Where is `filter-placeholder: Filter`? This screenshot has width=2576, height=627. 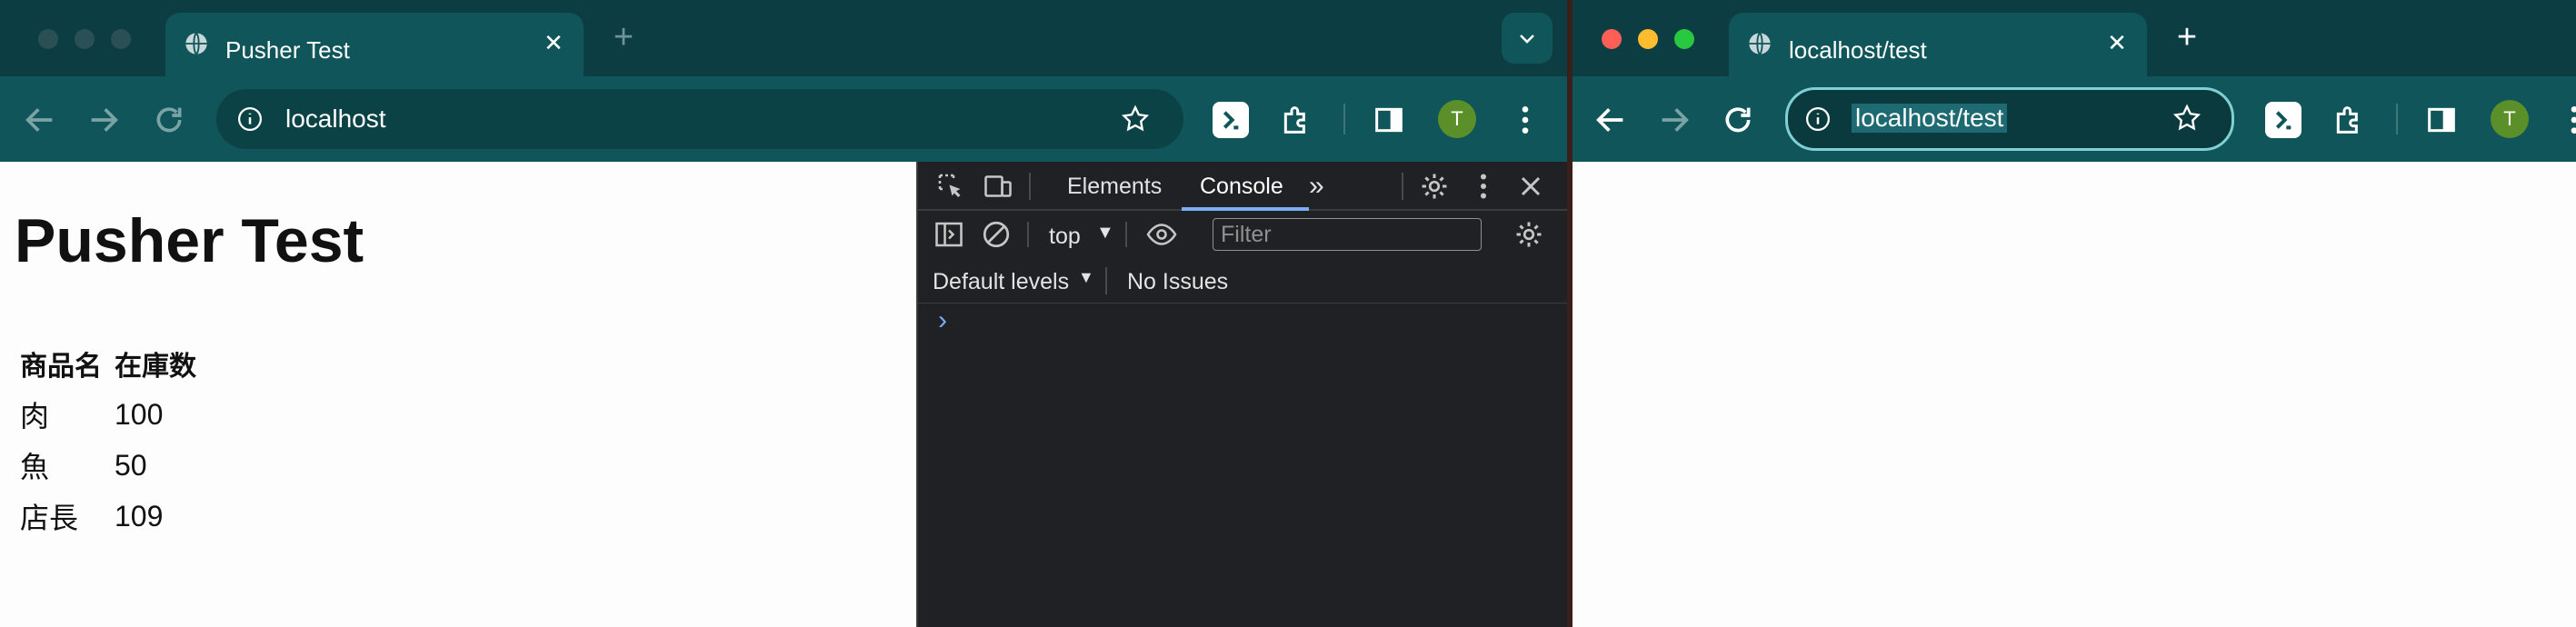 filter-placeholder: Filter is located at coordinates (1246, 234).